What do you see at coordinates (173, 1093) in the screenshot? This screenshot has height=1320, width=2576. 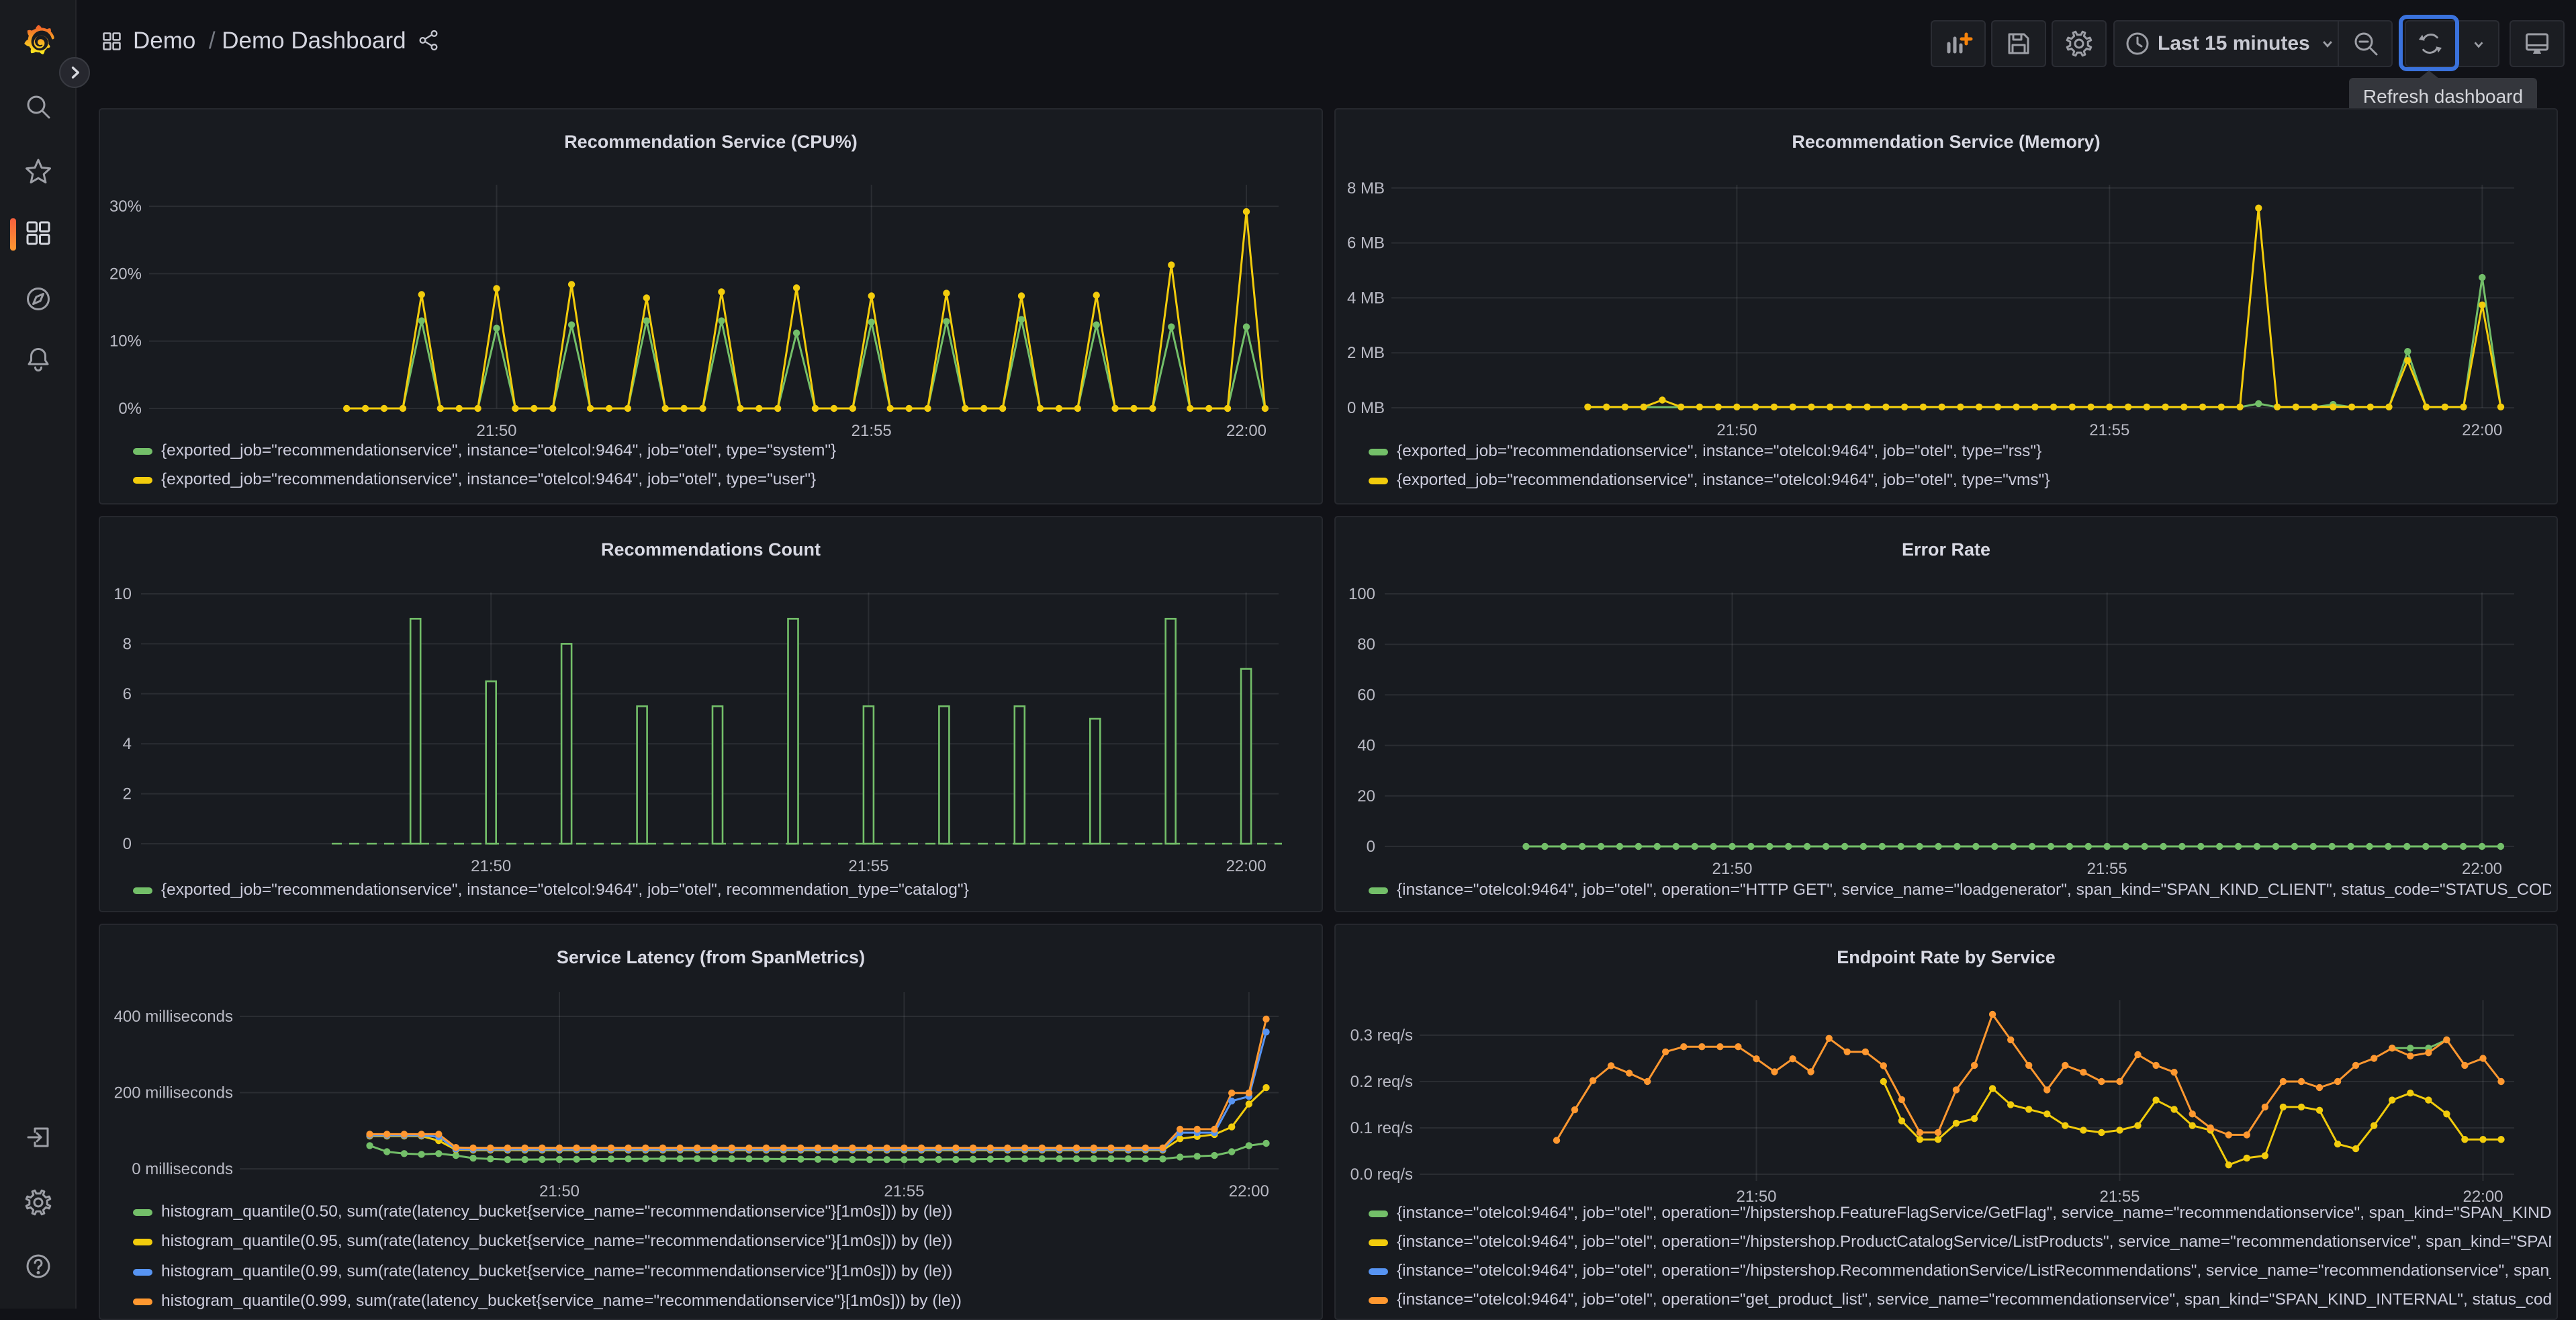 I see `svg-text: 200 milliseconds` at bounding box center [173, 1093].